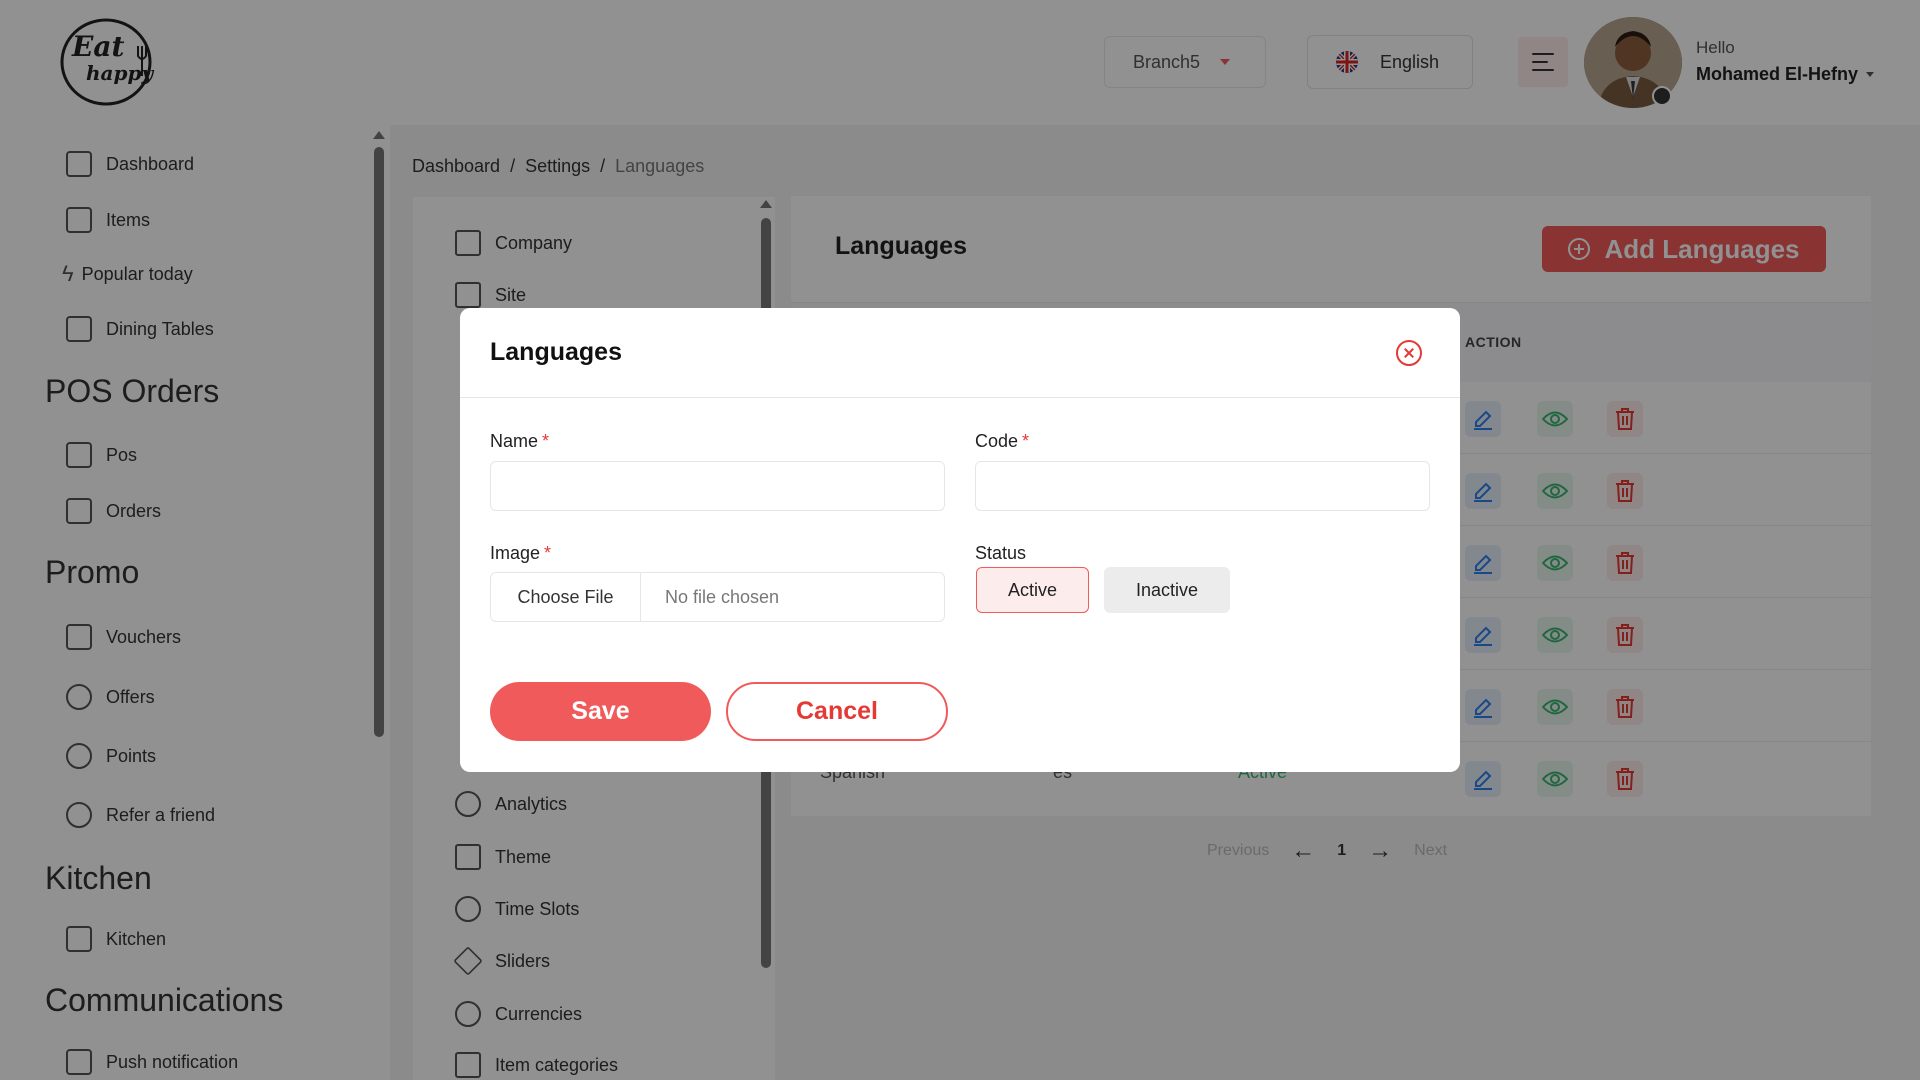 The image size is (1920, 1080). I want to click on choose-file-button: Choose File, so click(566, 597).